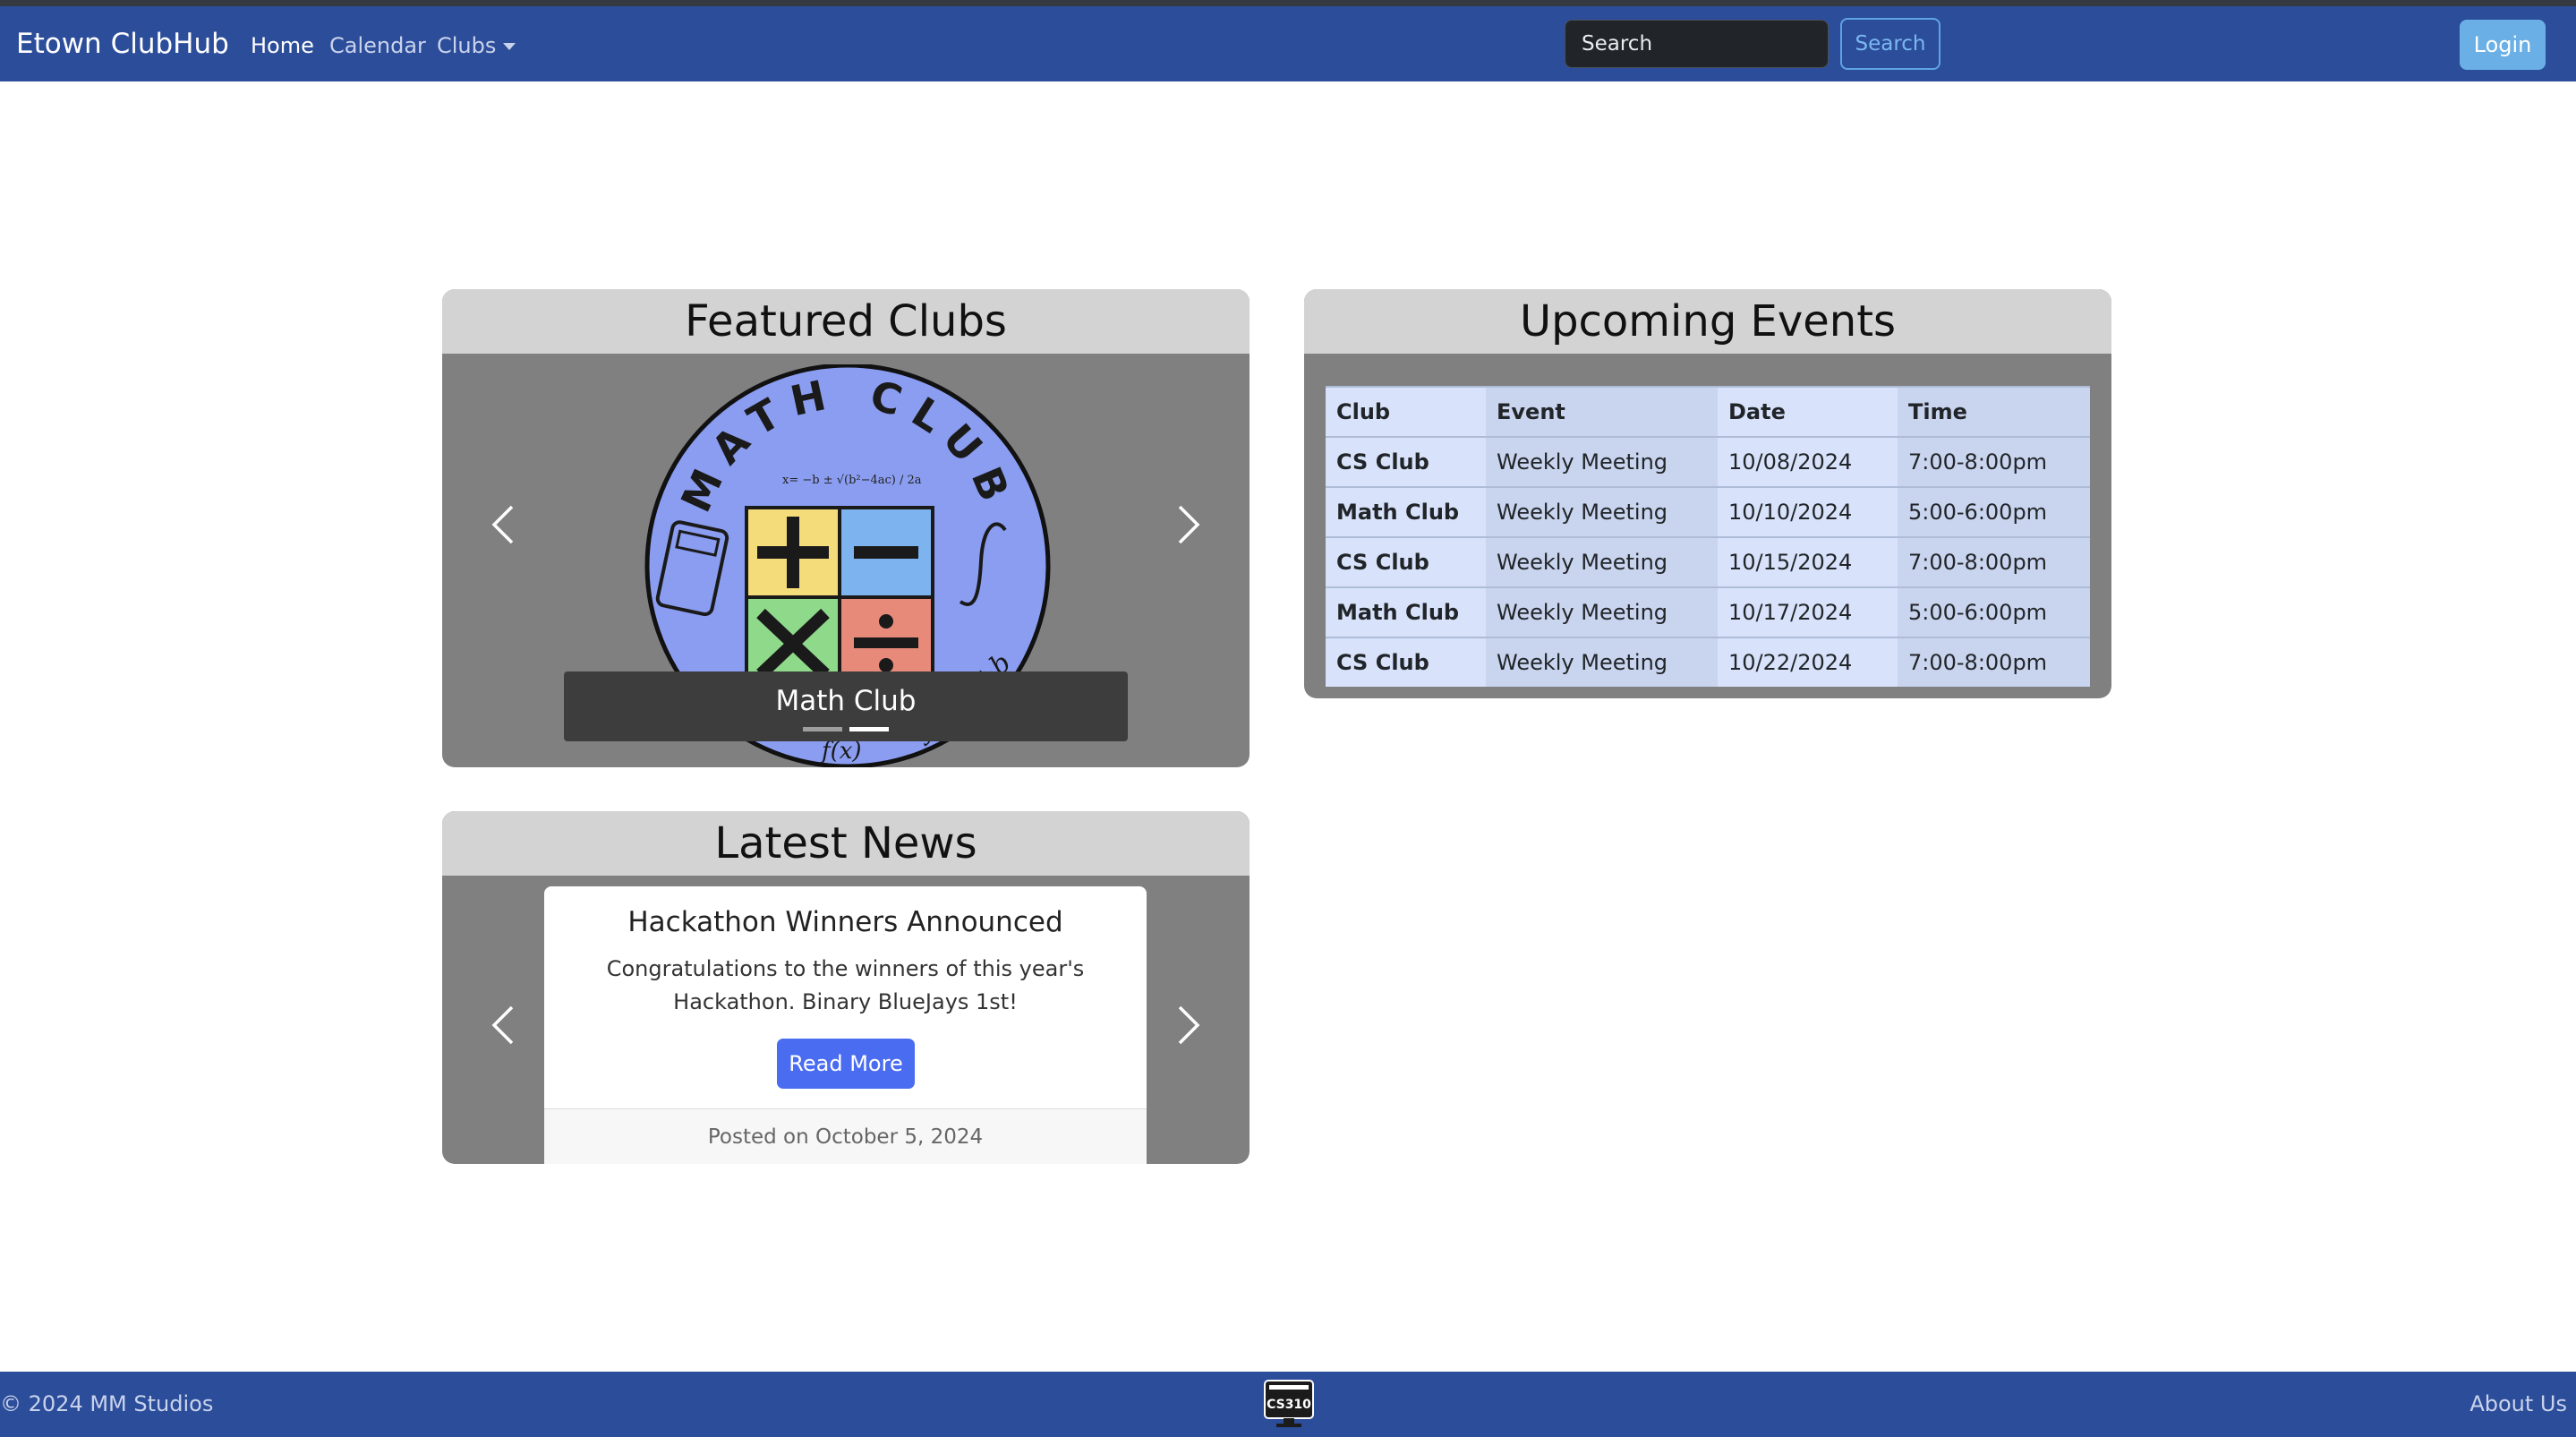 Image resolution: width=2576 pixels, height=1437 pixels. What do you see at coordinates (1994, 411) in the screenshot?
I see `column-header-time: Time` at bounding box center [1994, 411].